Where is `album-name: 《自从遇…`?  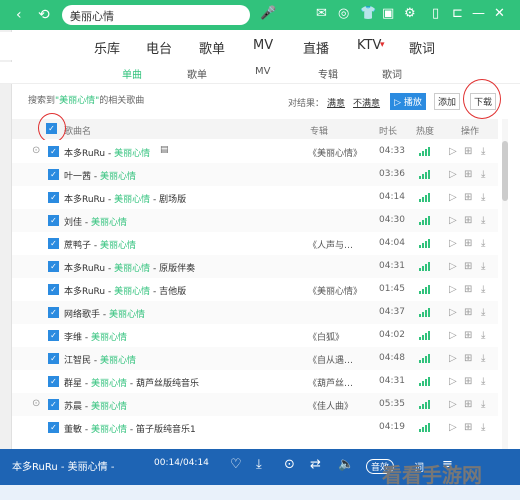
album-name: 《自从遇… is located at coordinates (330, 359).